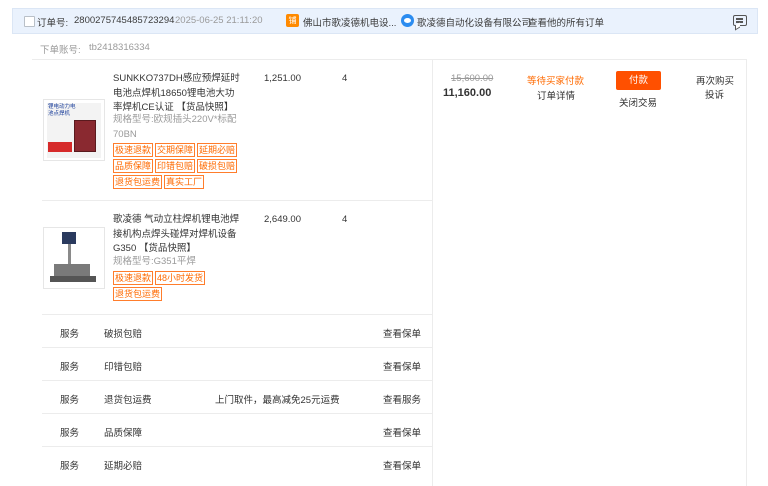  What do you see at coordinates (123, 334) in the screenshot?
I see `service-name: 破损包赔` at bounding box center [123, 334].